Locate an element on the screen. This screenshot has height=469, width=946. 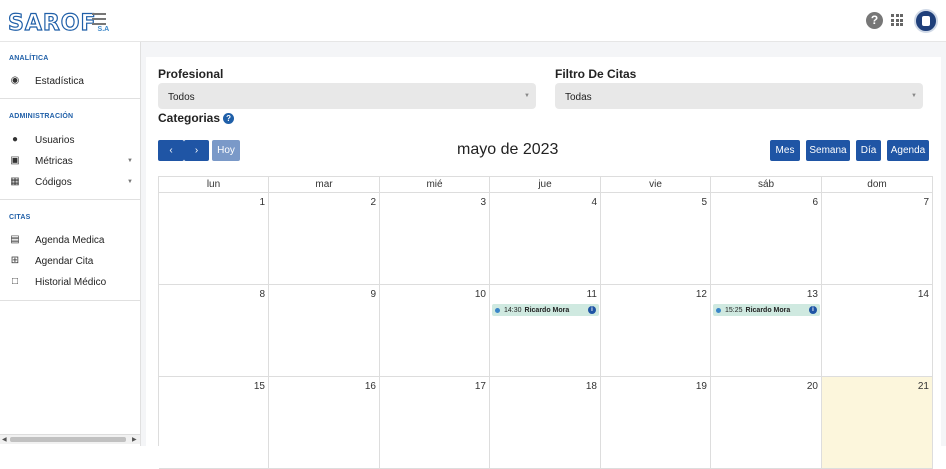
section-title-analitica: ANALÍTICA is located at coordinates (29, 58).